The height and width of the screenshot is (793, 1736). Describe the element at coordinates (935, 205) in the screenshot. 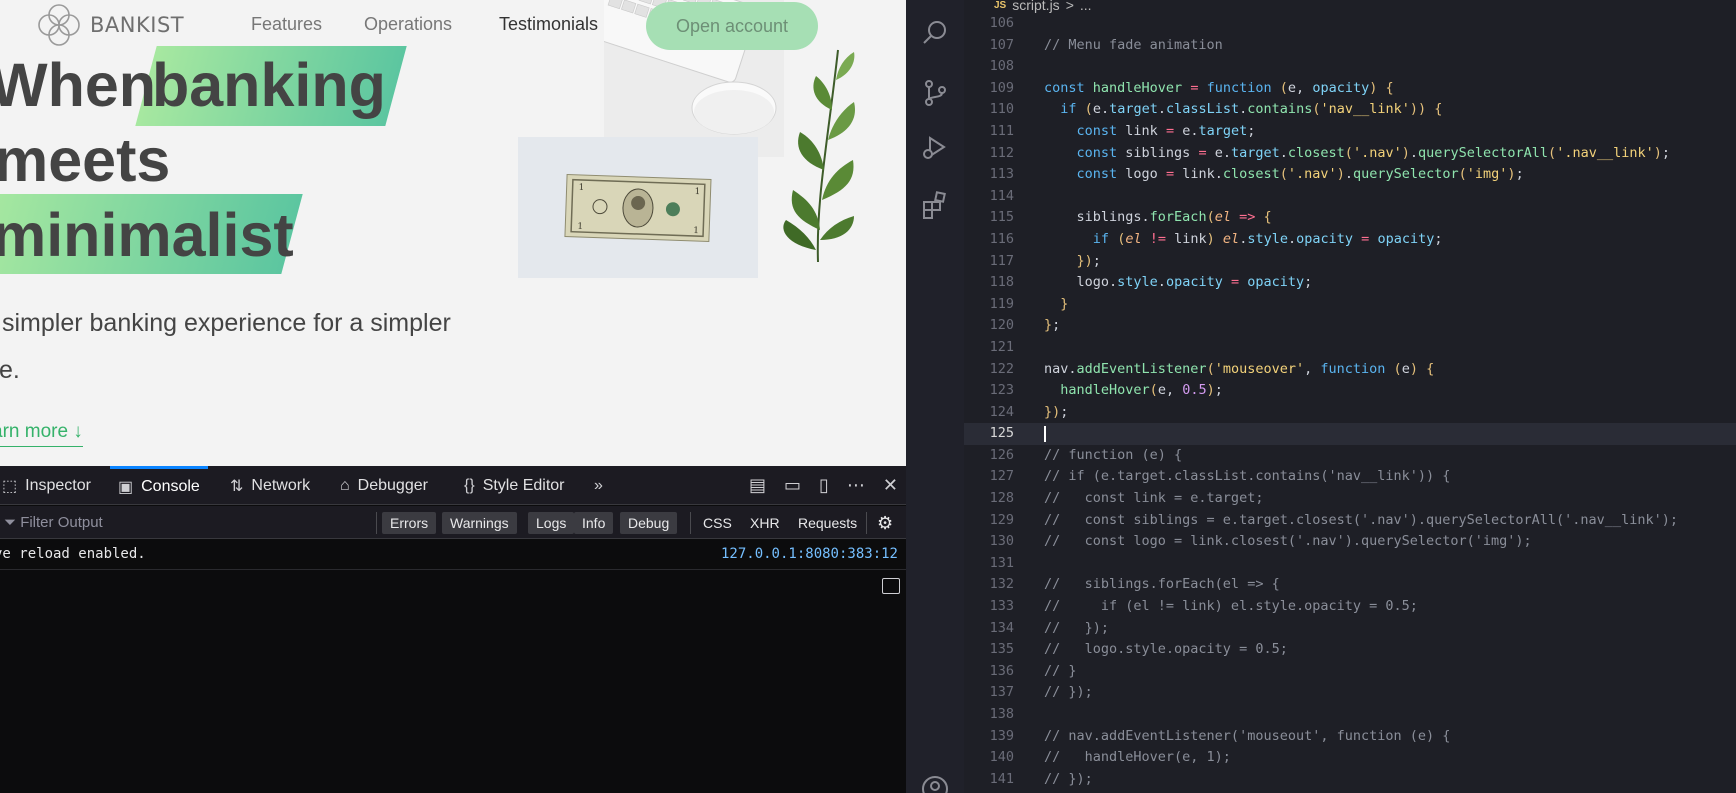

I see `extensions-icon` at that location.